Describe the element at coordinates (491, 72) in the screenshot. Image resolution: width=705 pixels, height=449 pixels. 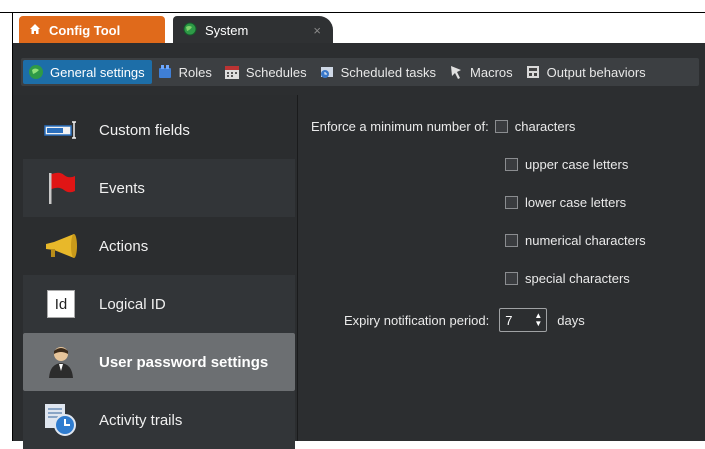
I see `toolbar-item-label: Macros` at that location.